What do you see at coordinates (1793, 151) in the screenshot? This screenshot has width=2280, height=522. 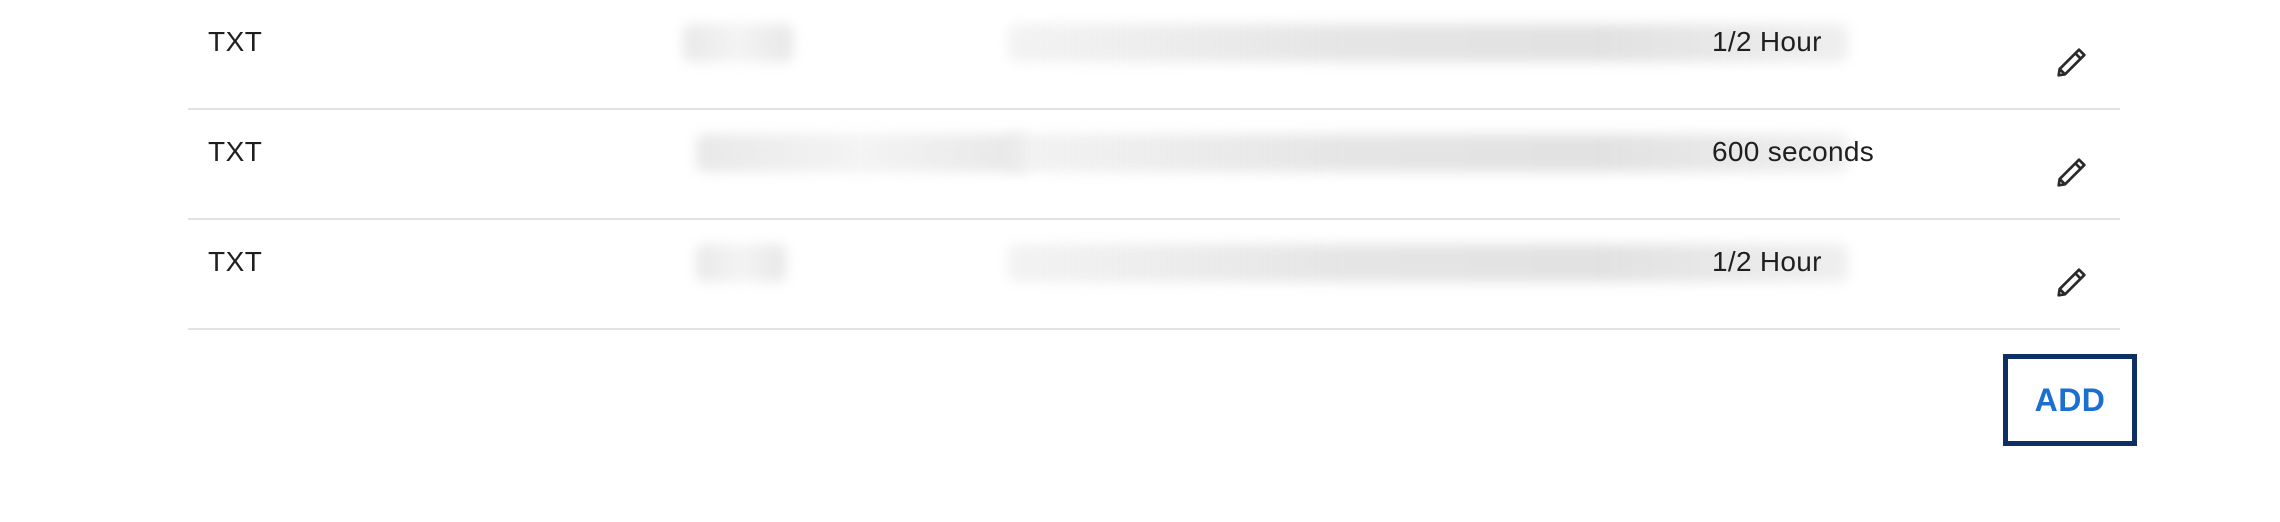 I see `record-ttl: 600 seconds` at bounding box center [1793, 151].